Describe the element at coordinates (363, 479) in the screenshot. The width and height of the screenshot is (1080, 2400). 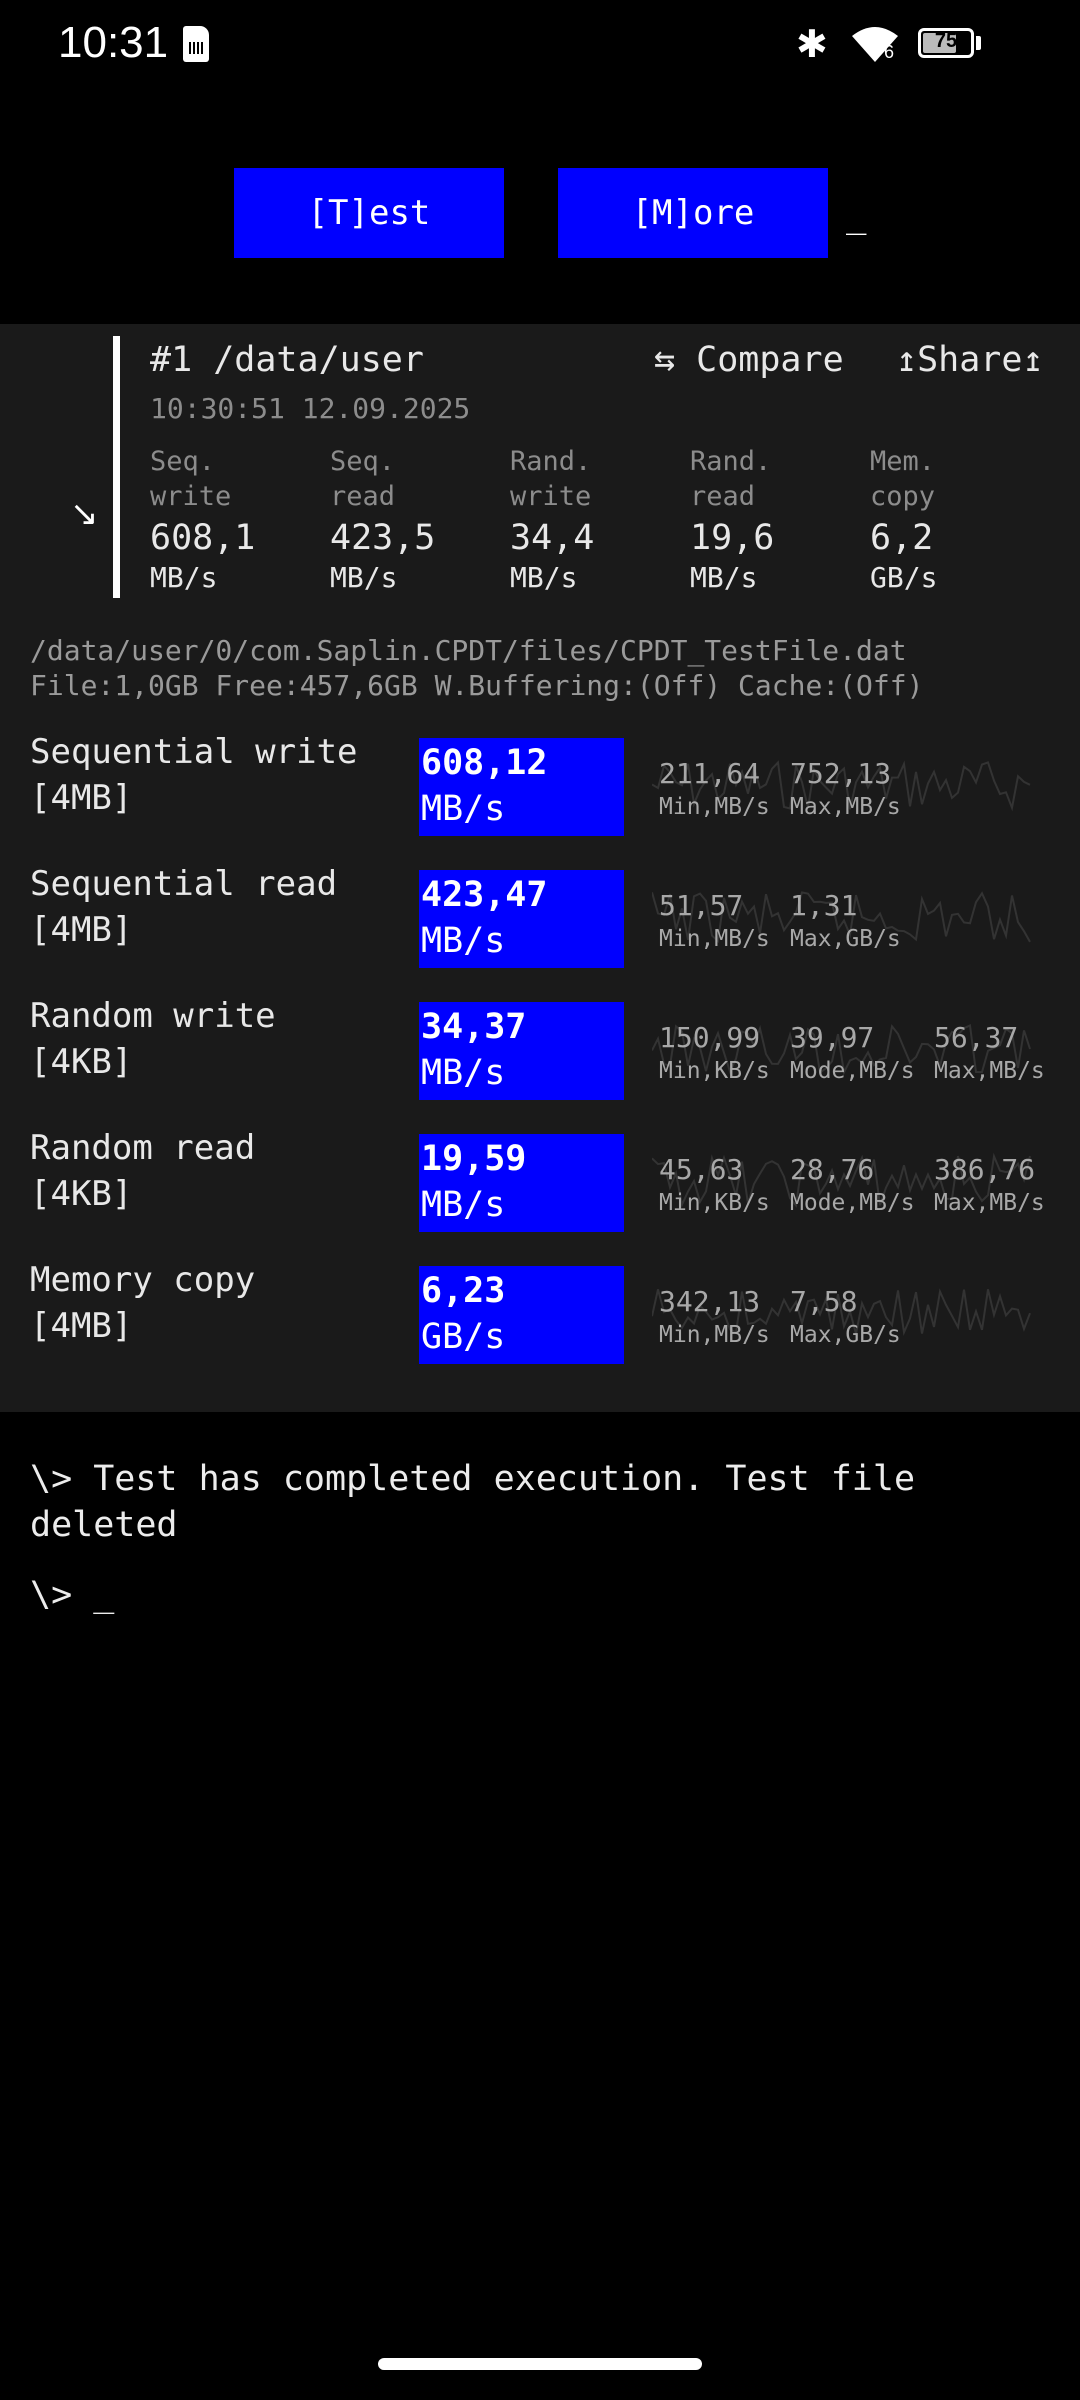
I see `summary-label: Seq. read` at that location.